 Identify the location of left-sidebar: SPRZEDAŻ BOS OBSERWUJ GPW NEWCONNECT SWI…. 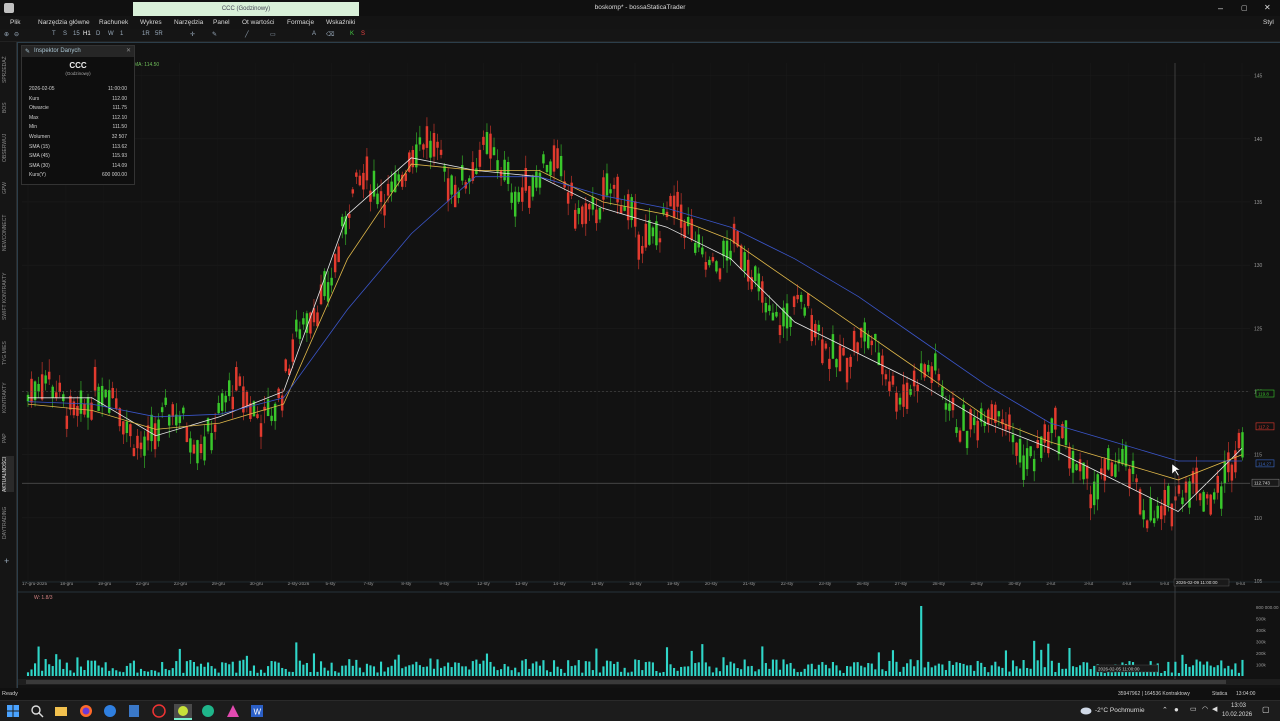
(8, 365).